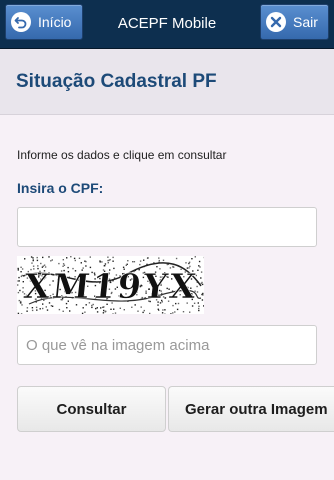 This screenshot has width=334, height=480. Describe the element at coordinates (167, 82) in the screenshot. I see `page-header: Situação Cadastral PF` at that location.